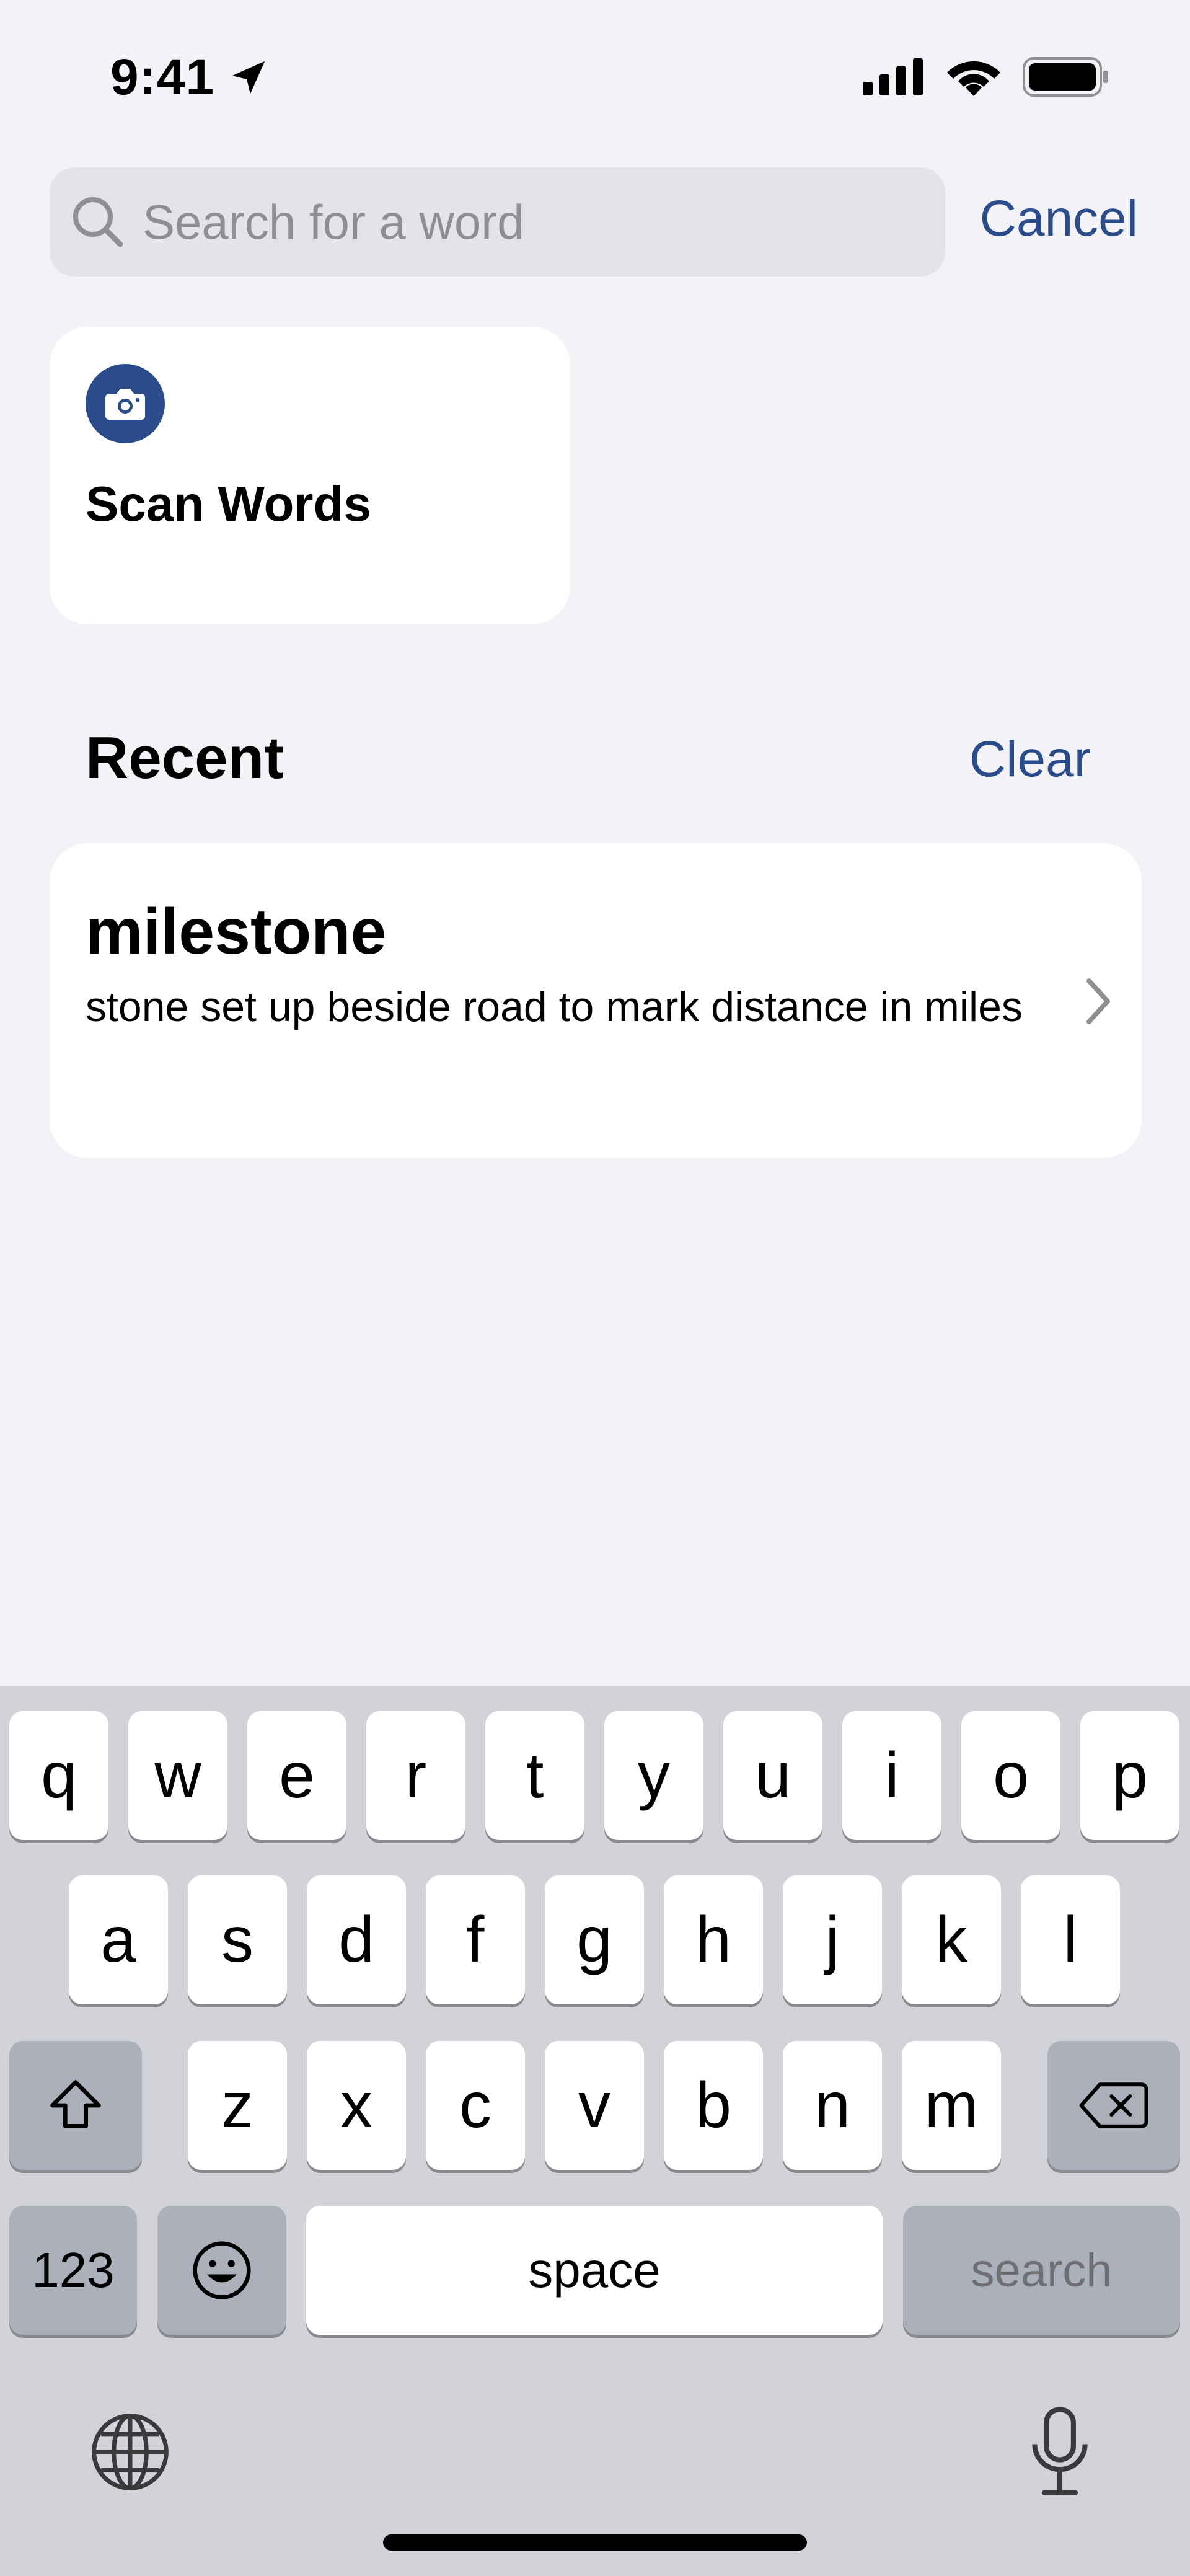 The image size is (1190, 2576). I want to click on microphone-icon, so click(1060, 2452).